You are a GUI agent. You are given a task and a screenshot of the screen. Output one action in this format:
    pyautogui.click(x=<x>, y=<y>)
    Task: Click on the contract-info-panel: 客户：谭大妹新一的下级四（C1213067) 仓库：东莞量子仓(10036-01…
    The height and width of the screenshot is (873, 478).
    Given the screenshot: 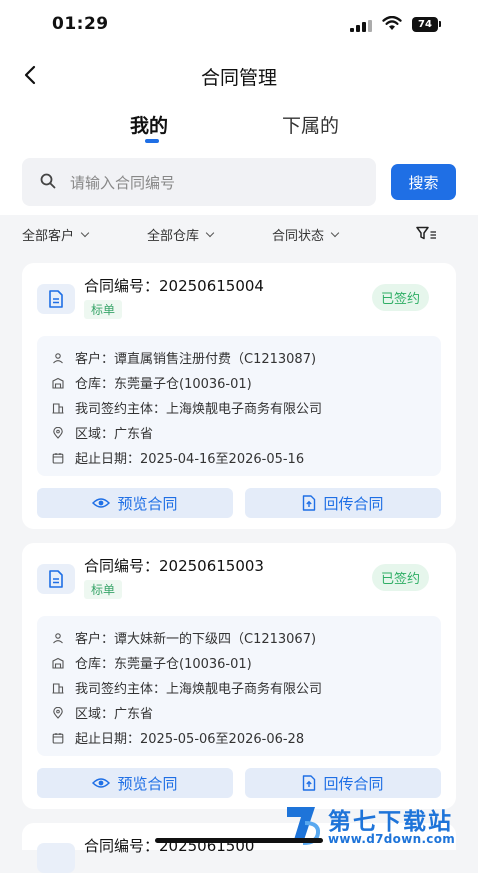 What is the action you would take?
    pyautogui.click(x=239, y=686)
    